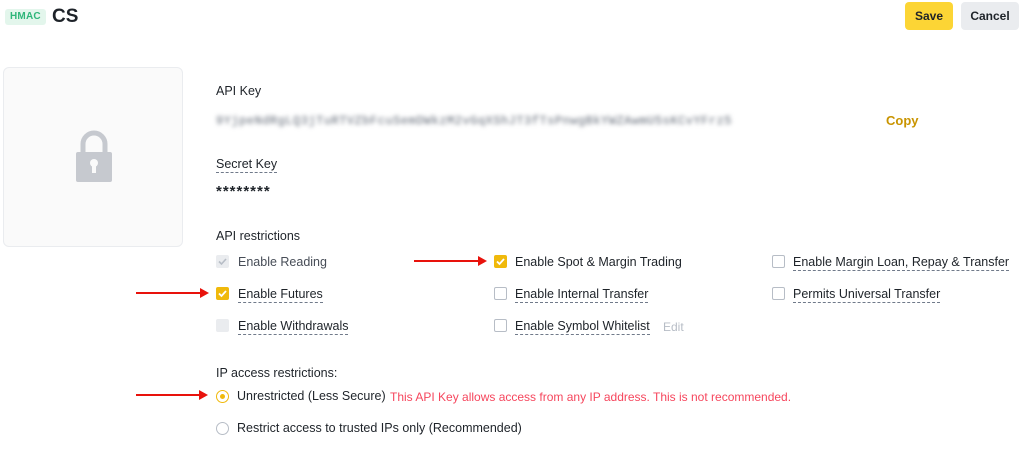 This screenshot has height=452, width=1024. What do you see at coordinates (239, 91) in the screenshot?
I see `api-key-label: API Key` at bounding box center [239, 91].